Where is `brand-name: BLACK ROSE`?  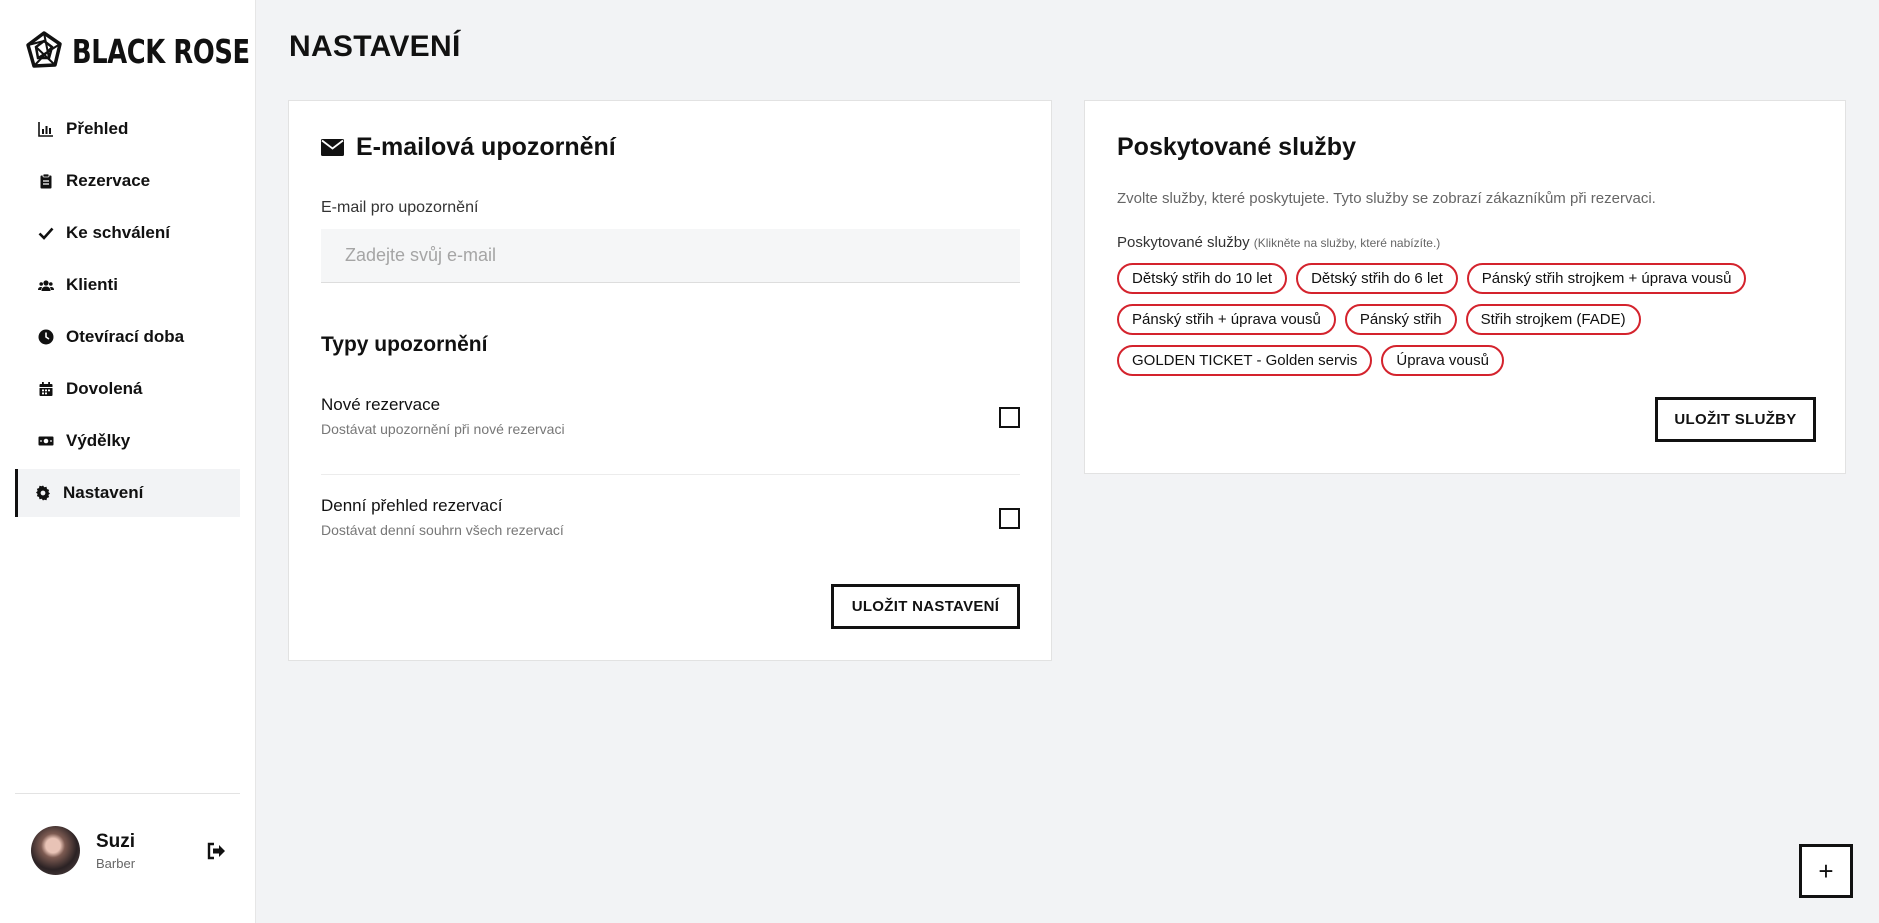
brand-name: BLACK ROSE is located at coordinates (161, 51).